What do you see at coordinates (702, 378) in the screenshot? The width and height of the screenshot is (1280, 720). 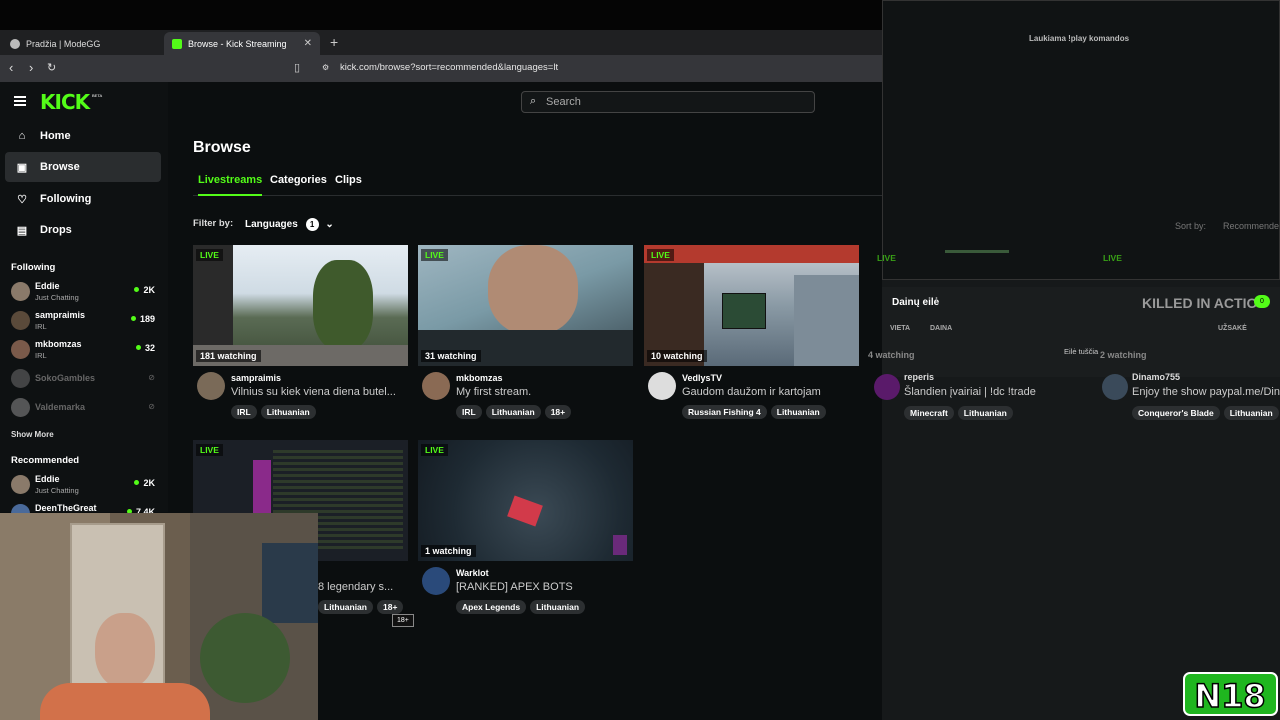 I see `channel-name: VedlysTV` at bounding box center [702, 378].